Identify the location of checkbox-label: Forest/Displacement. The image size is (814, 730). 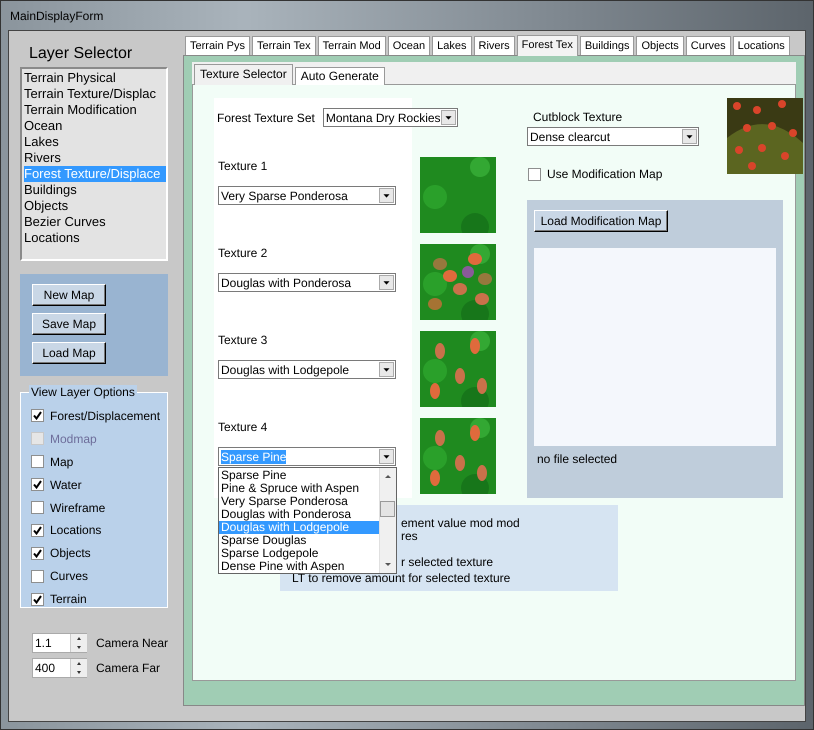
(105, 415).